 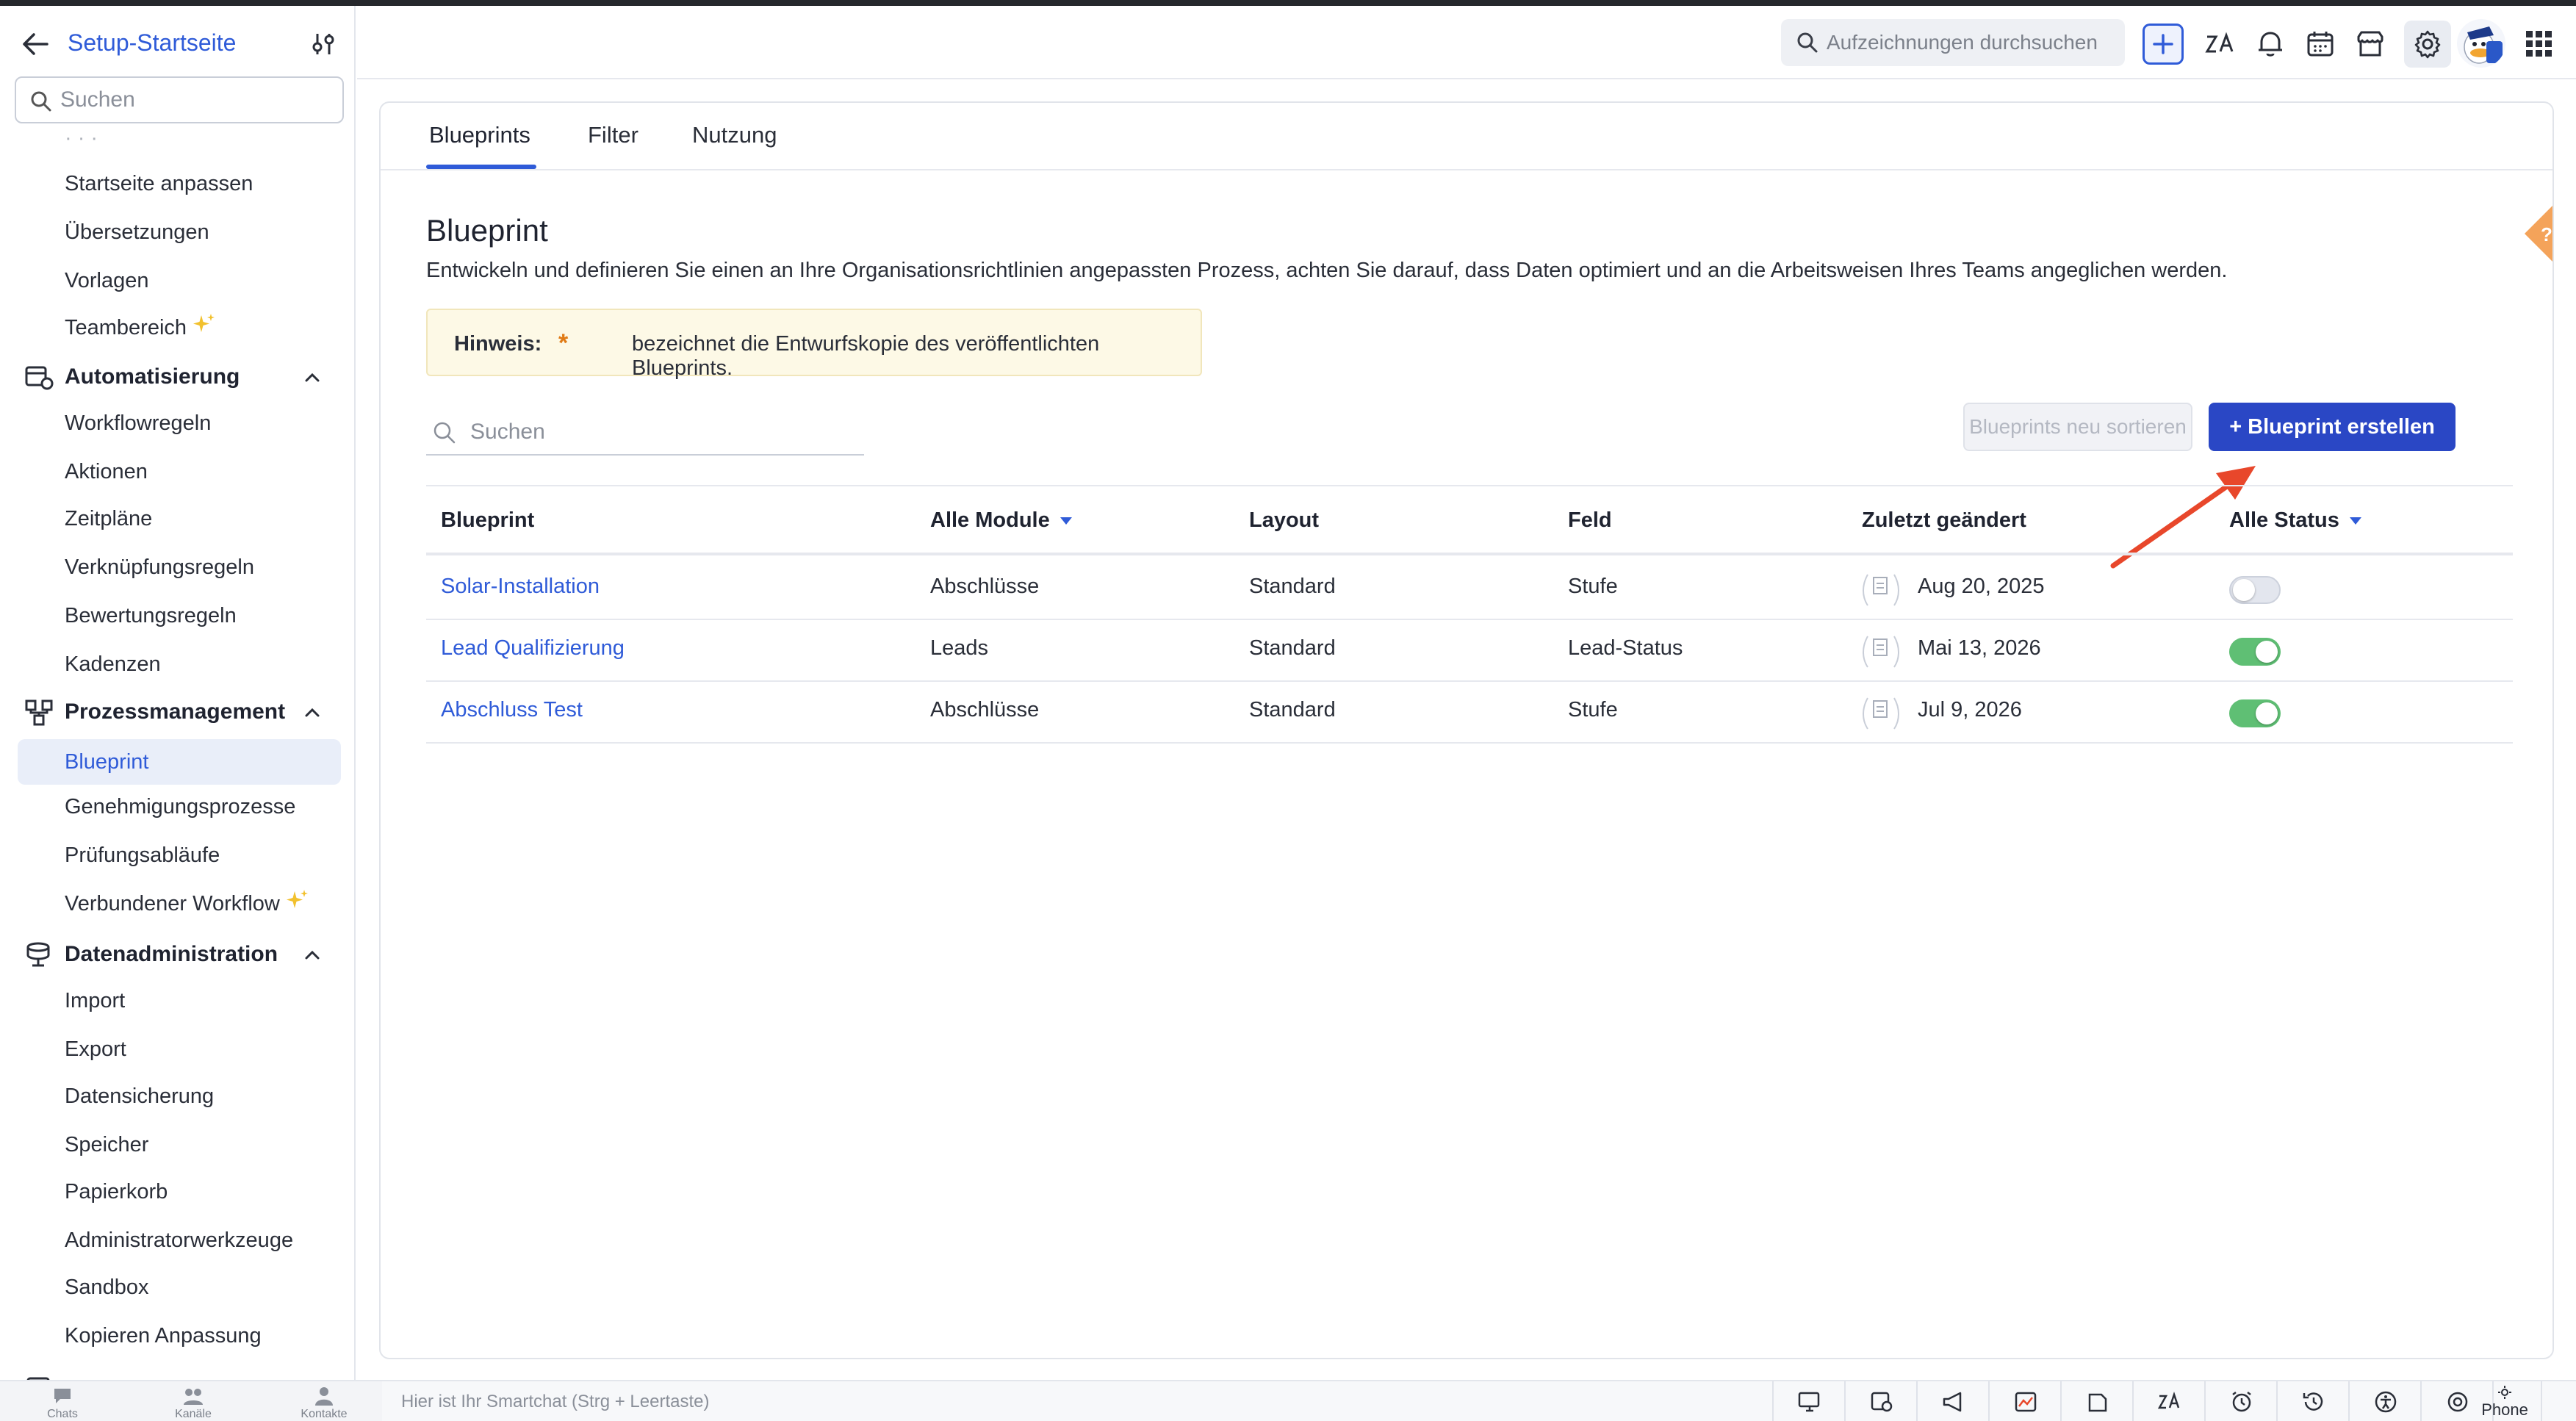 I want to click on tab-filter: Filter, so click(x=613, y=135).